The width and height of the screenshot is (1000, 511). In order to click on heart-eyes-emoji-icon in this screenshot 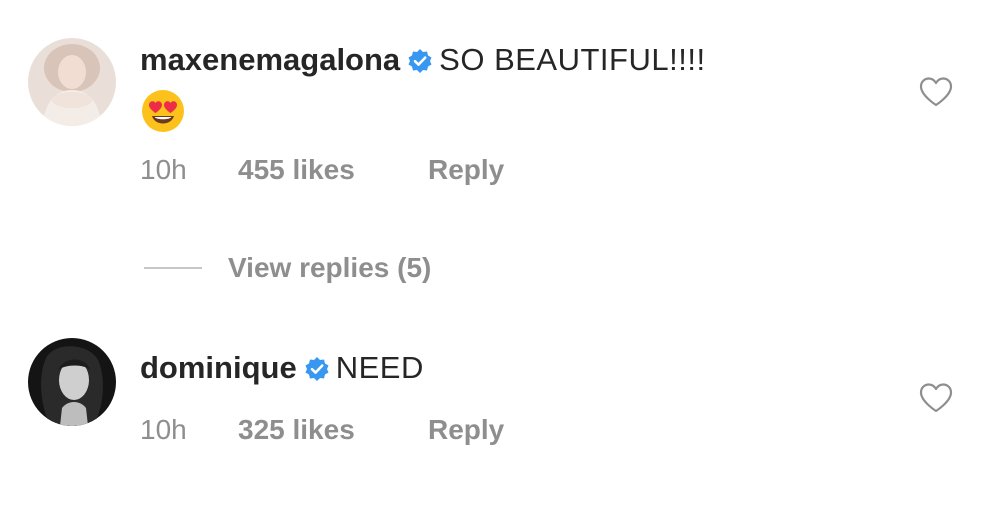, I will do `click(163, 111)`.